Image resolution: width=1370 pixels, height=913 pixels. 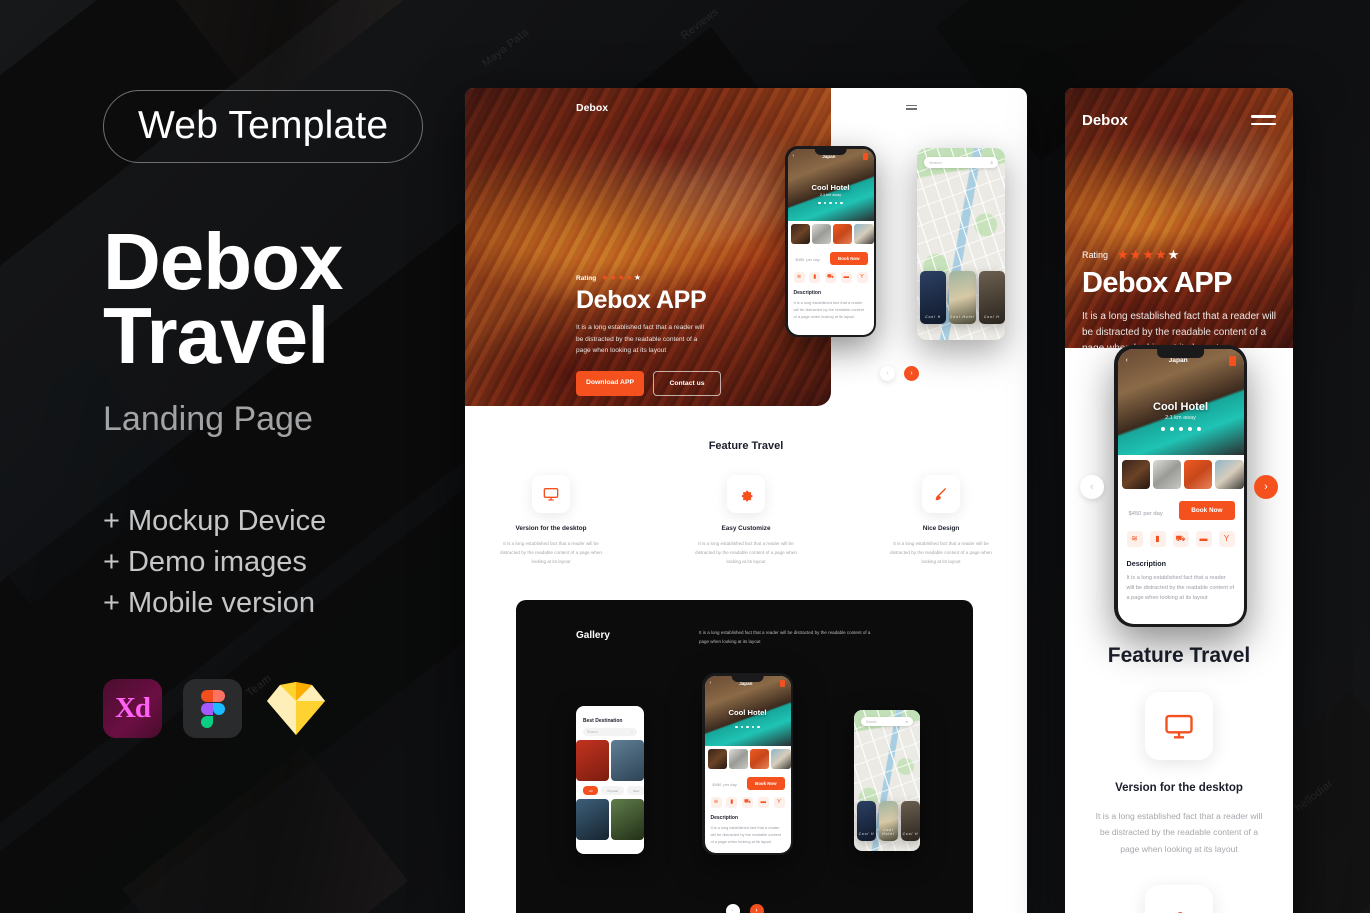 I want to click on hero-carousel-controls: ‹ ›, so click(x=899, y=373).